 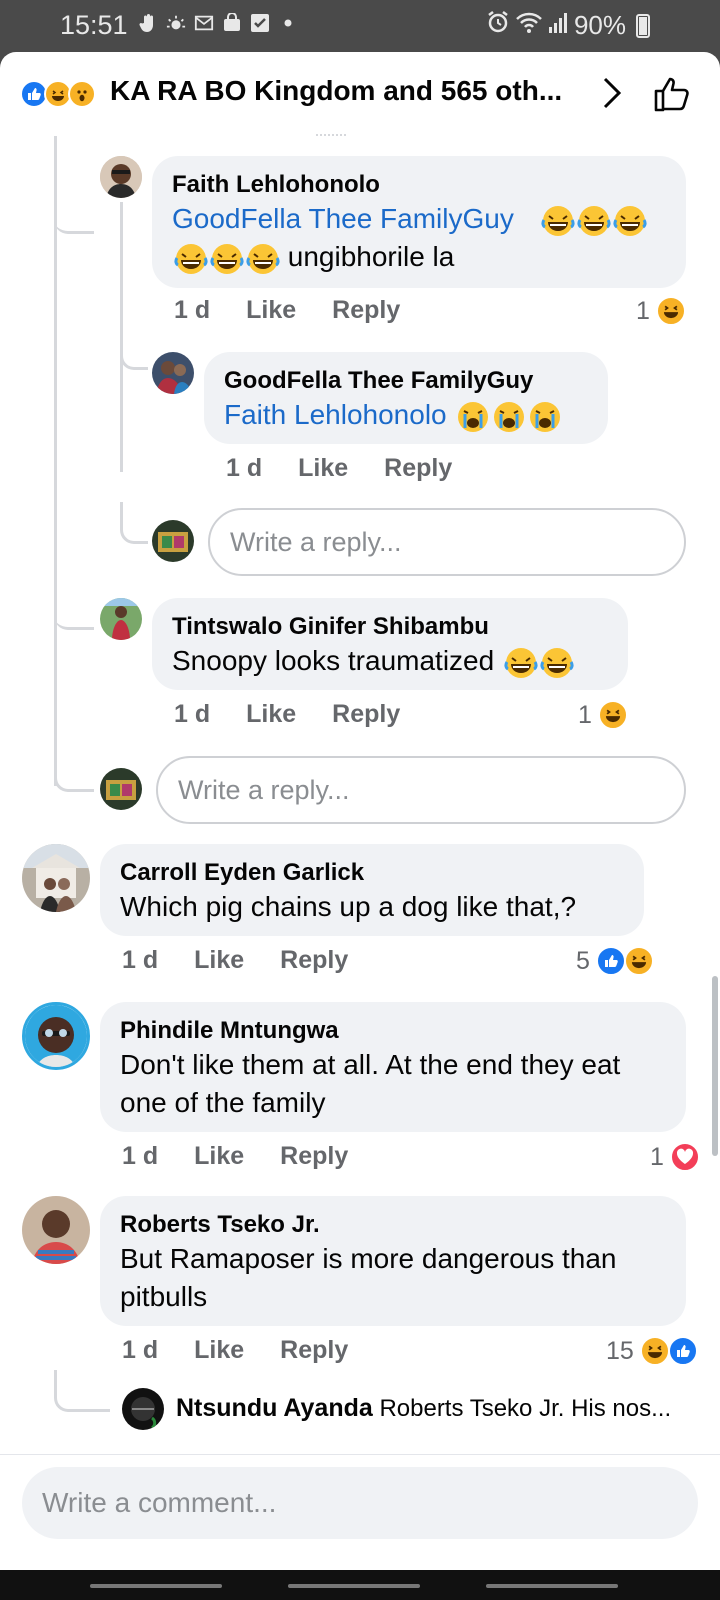 I want to click on comment-body: ungibhorile la, so click(x=371, y=256).